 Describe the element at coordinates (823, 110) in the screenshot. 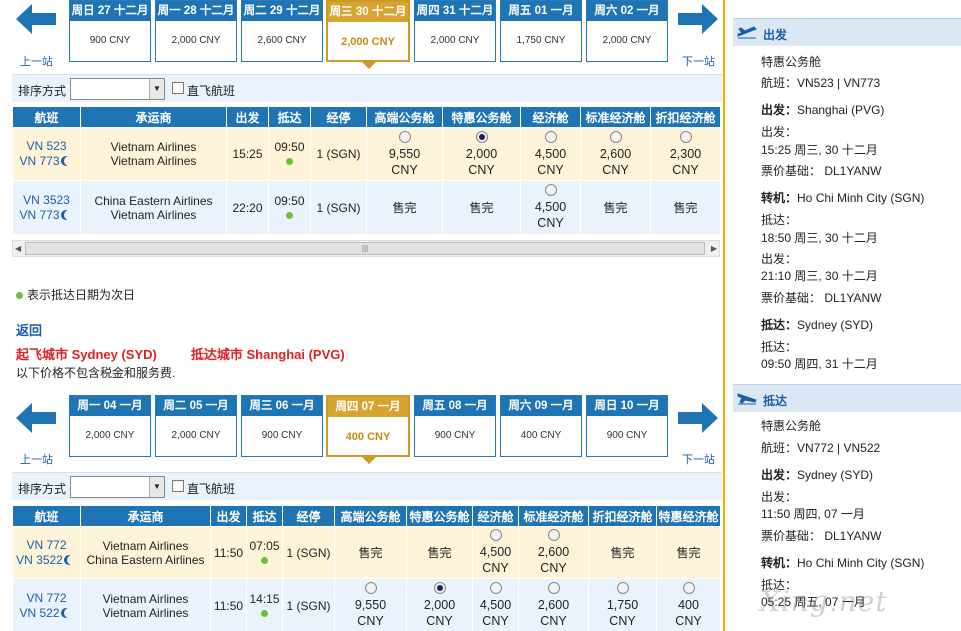

I see `depart-from: 出发：Shanghai (PVG)` at that location.